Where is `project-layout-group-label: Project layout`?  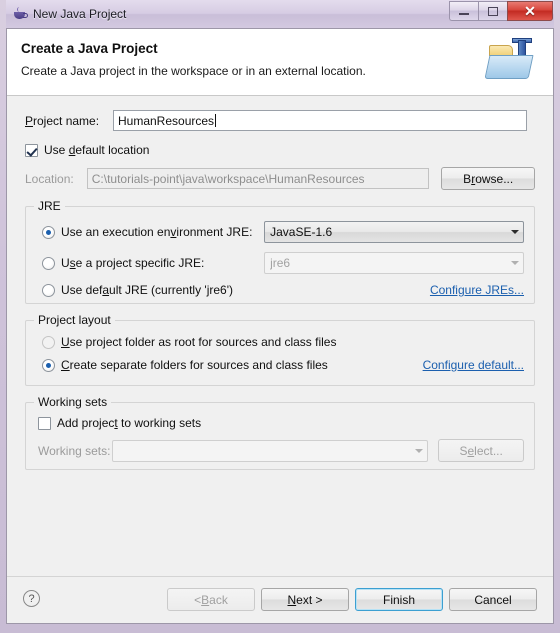 project-layout-group-label: Project layout is located at coordinates (74, 320).